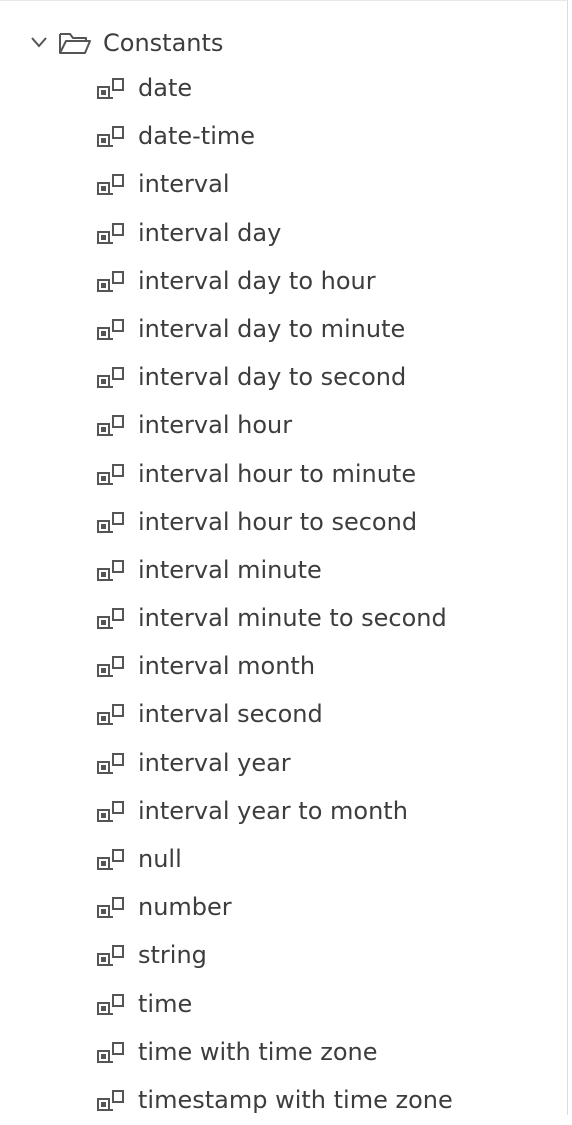 The image size is (572, 1125). Describe the element at coordinates (184, 184) in the screenshot. I see `tree-item-label: interval` at that location.